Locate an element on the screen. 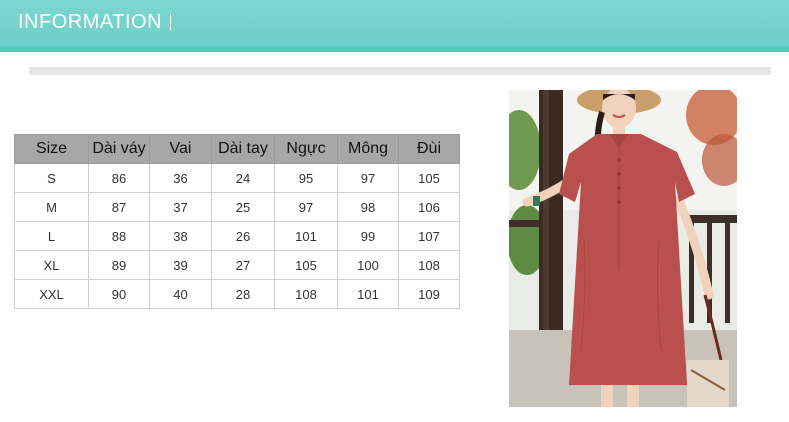  column-header: Vai is located at coordinates (180, 149).